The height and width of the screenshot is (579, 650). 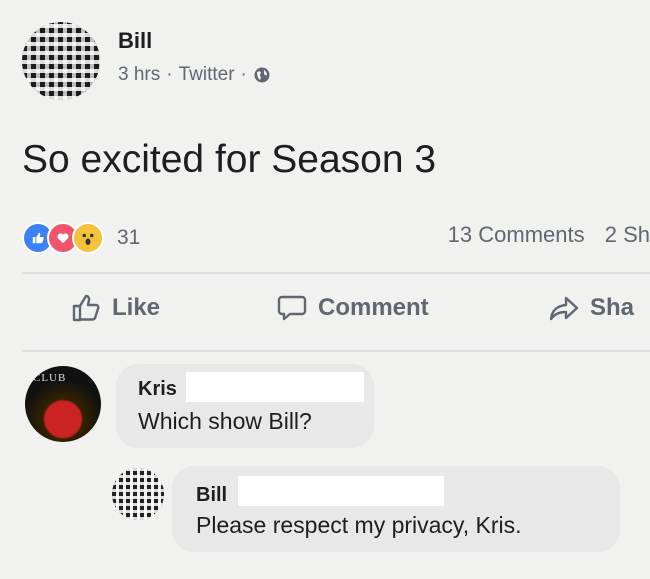 What do you see at coordinates (516, 234) in the screenshot?
I see `comments-count-link: 13 Comments` at bounding box center [516, 234].